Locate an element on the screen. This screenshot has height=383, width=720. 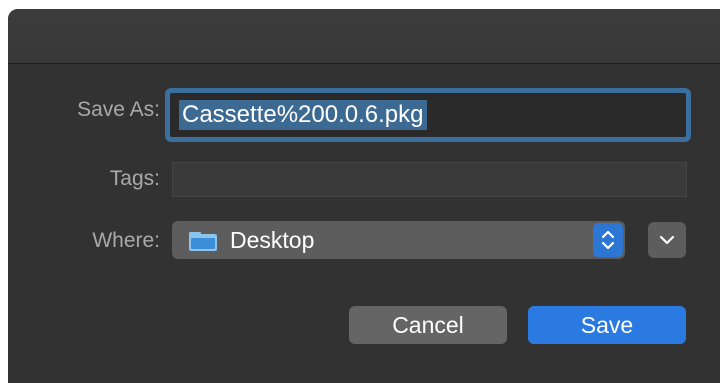
chevron-down-icon is located at coordinates (667, 240).